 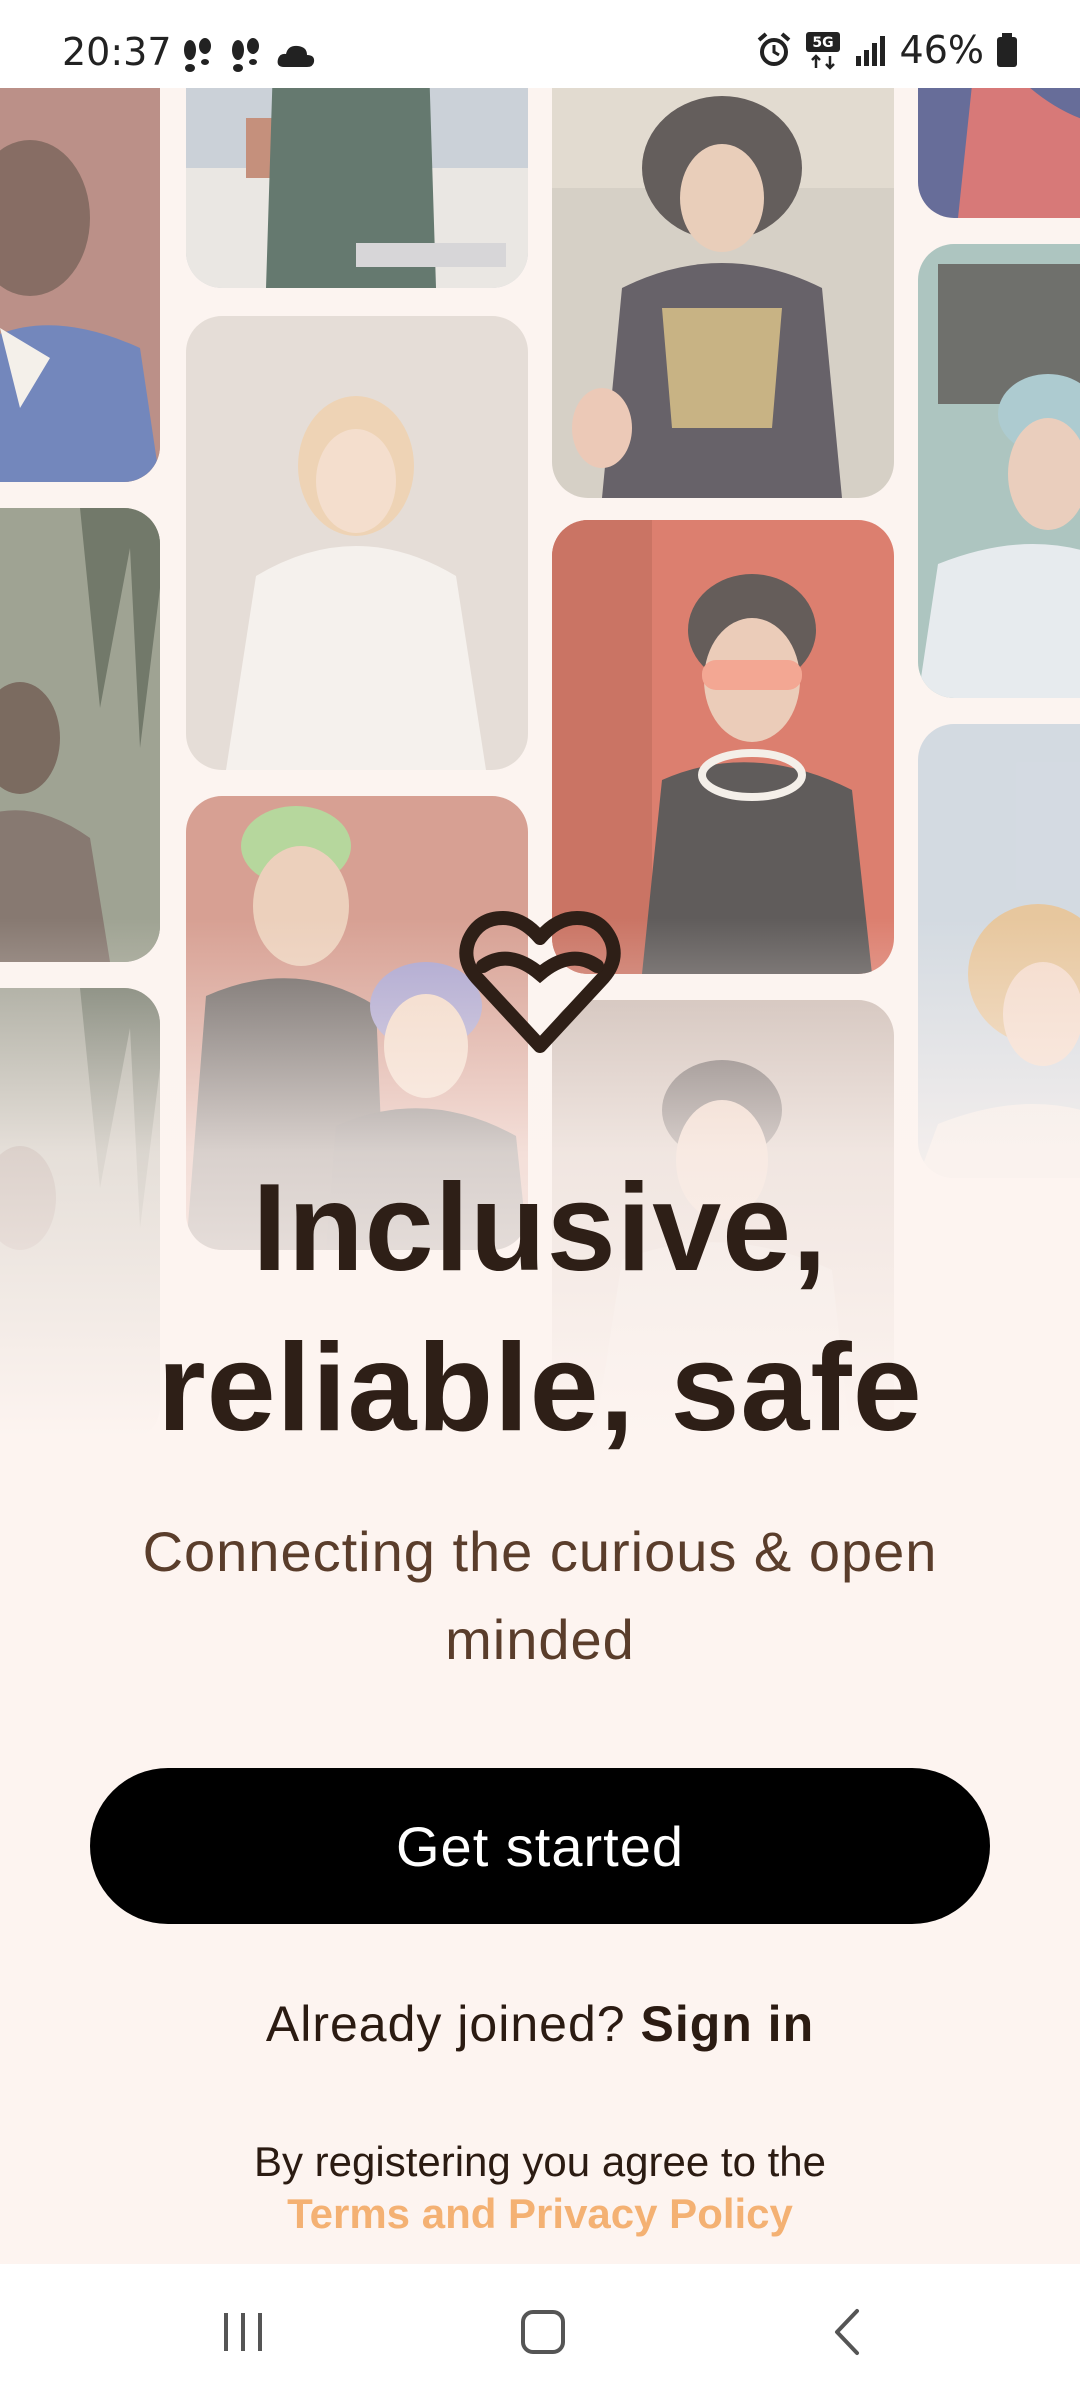 What do you see at coordinates (540, 1308) in the screenshot?
I see `page-headline: Inclusive, reliable, safe` at bounding box center [540, 1308].